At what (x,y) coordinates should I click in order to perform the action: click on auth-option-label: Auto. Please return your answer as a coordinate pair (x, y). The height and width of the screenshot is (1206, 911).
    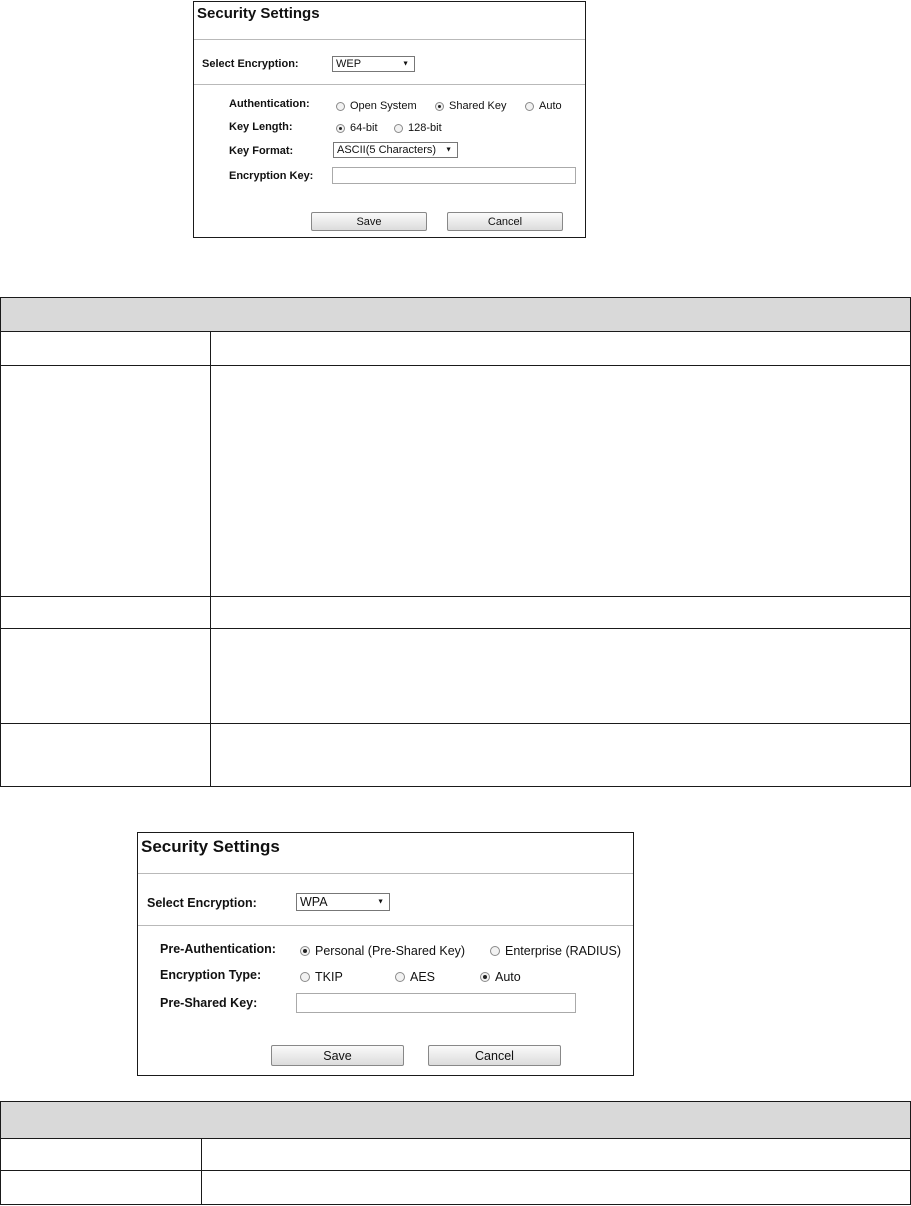
    Looking at the image, I should click on (550, 106).